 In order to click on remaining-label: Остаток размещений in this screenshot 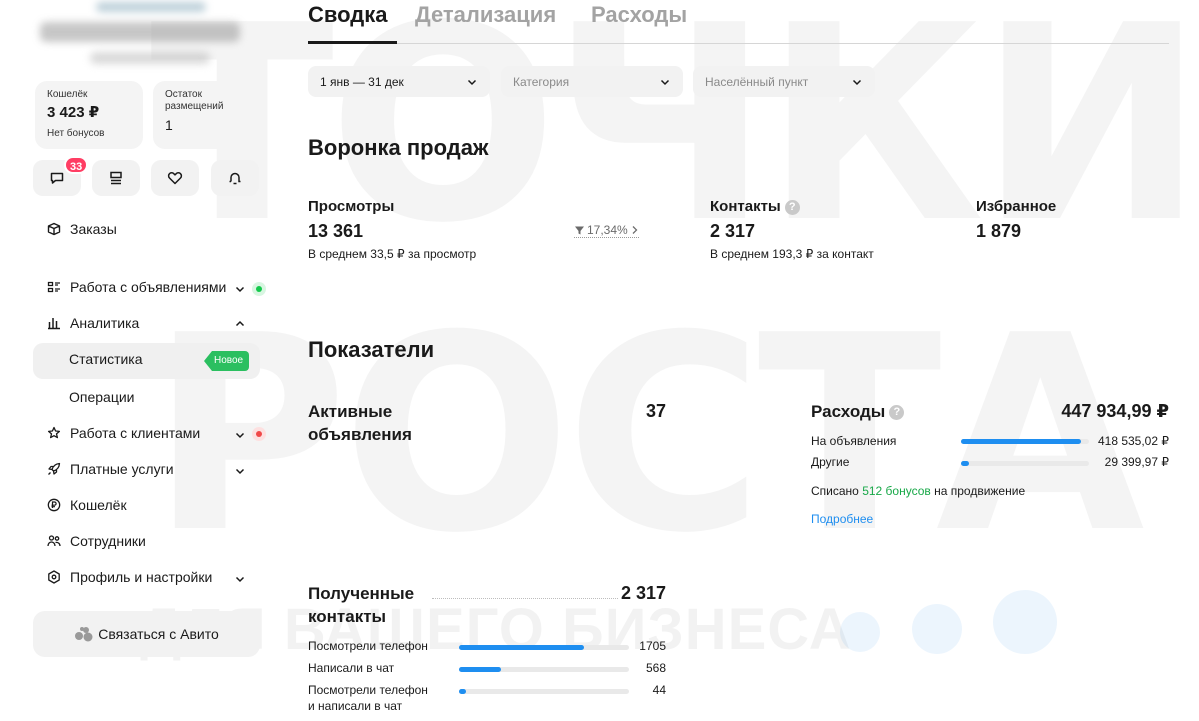, I will do `click(194, 100)`.